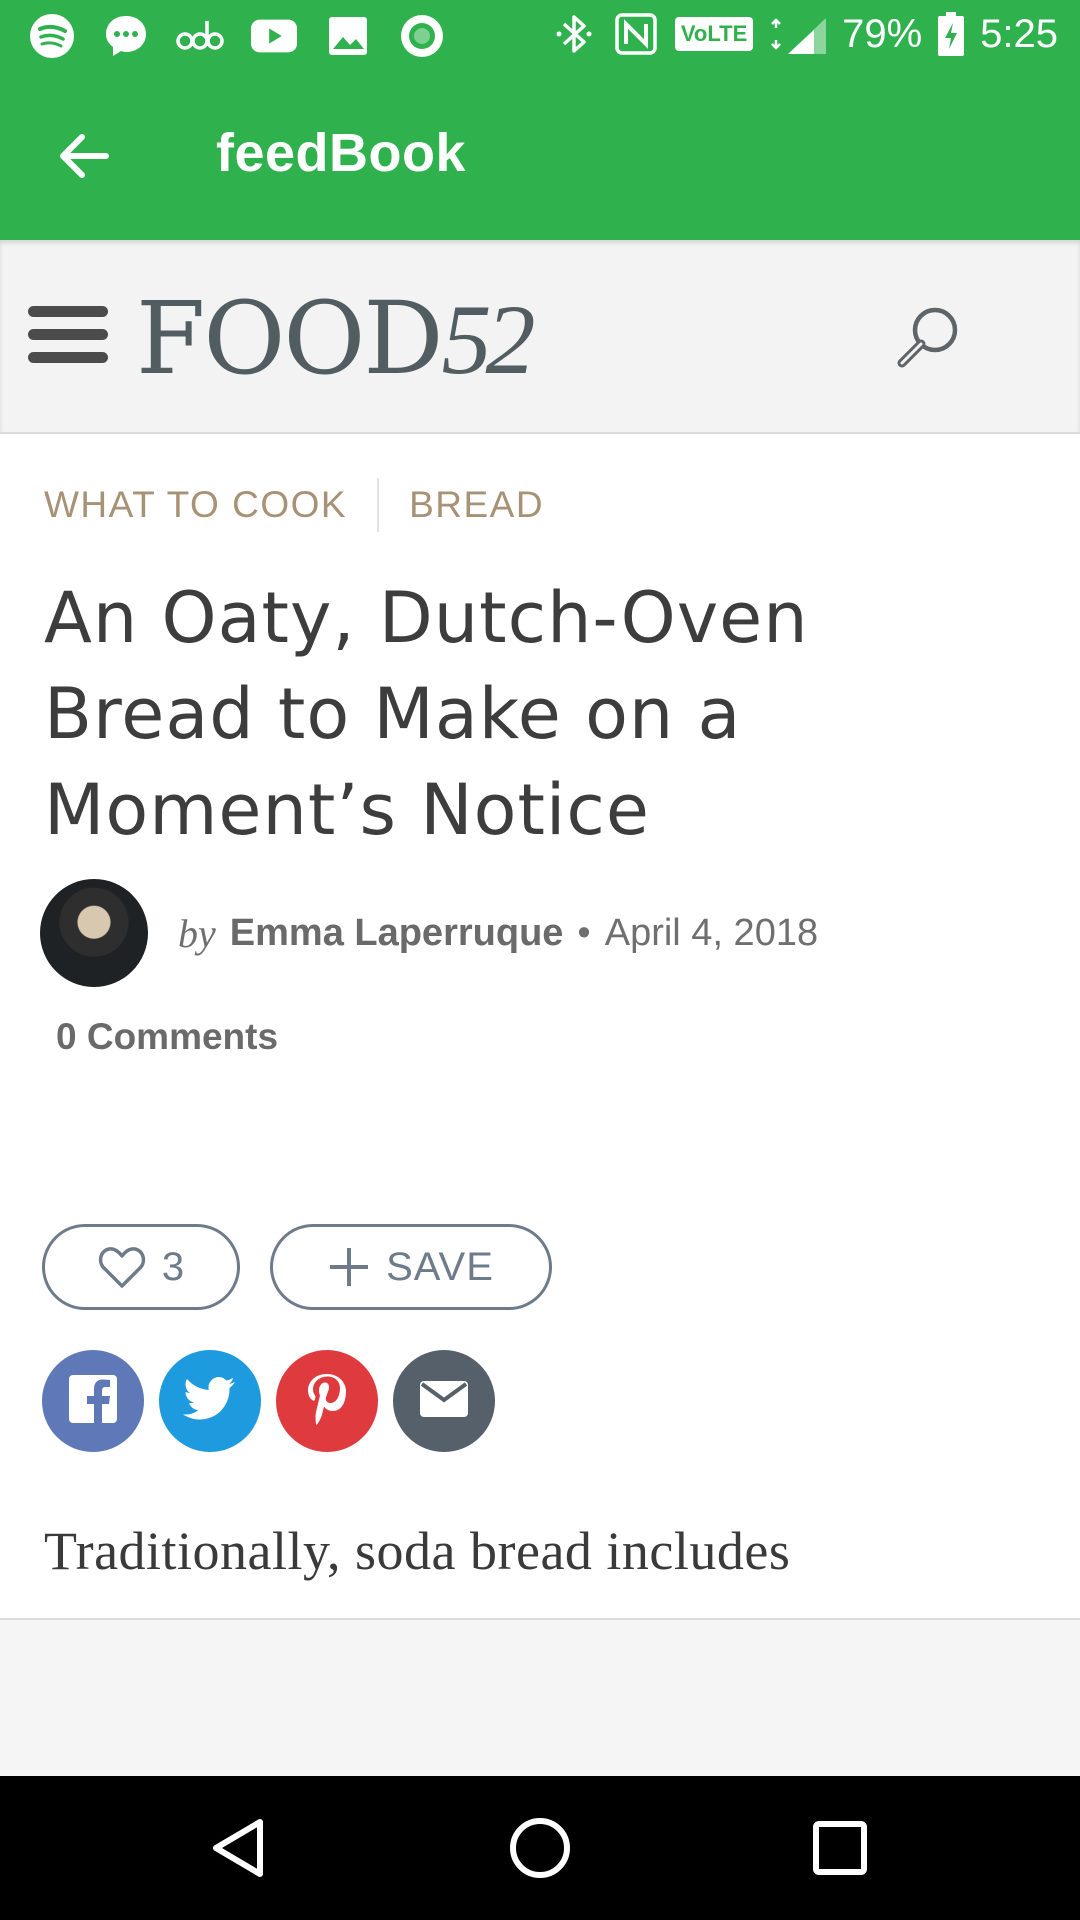 The height and width of the screenshot is (1920, 1080). I want to click on app-bar: feedBook, so click(540, 157).